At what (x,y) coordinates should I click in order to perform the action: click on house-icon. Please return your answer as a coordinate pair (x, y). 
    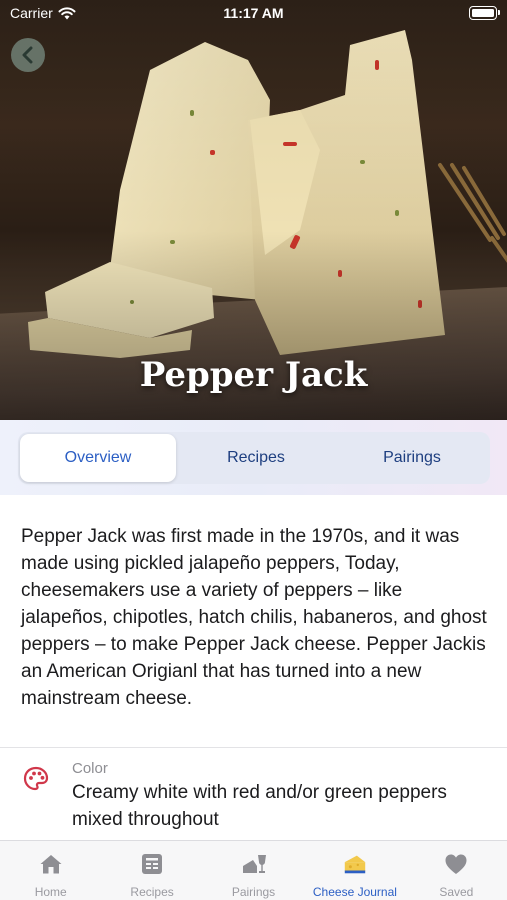
    Looking at the image, I should click on (51, 864).